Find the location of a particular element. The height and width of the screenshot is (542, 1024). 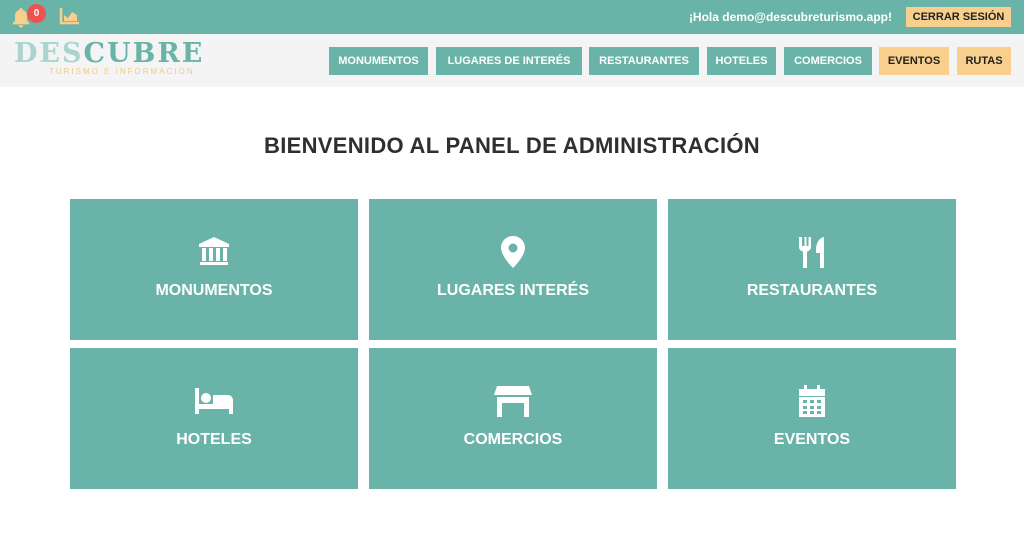

card-label: MONUMENTOS is located at coordinates (214, 290).